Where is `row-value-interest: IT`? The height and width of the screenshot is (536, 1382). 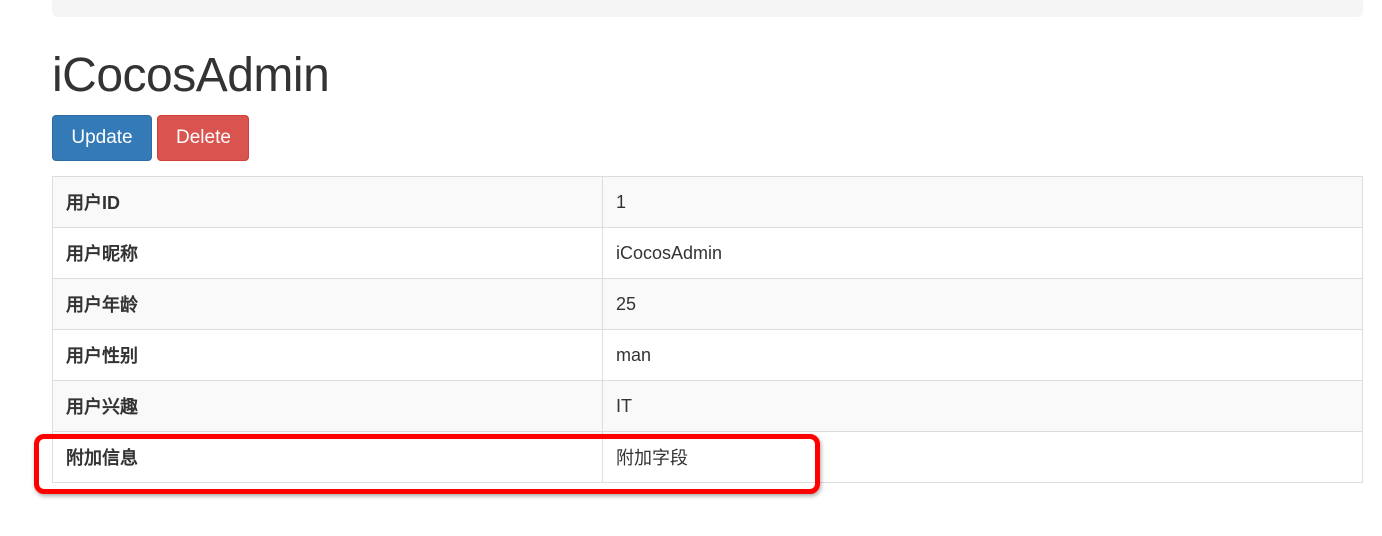
row-value-interest: IT is located at coordinates (982, 406).